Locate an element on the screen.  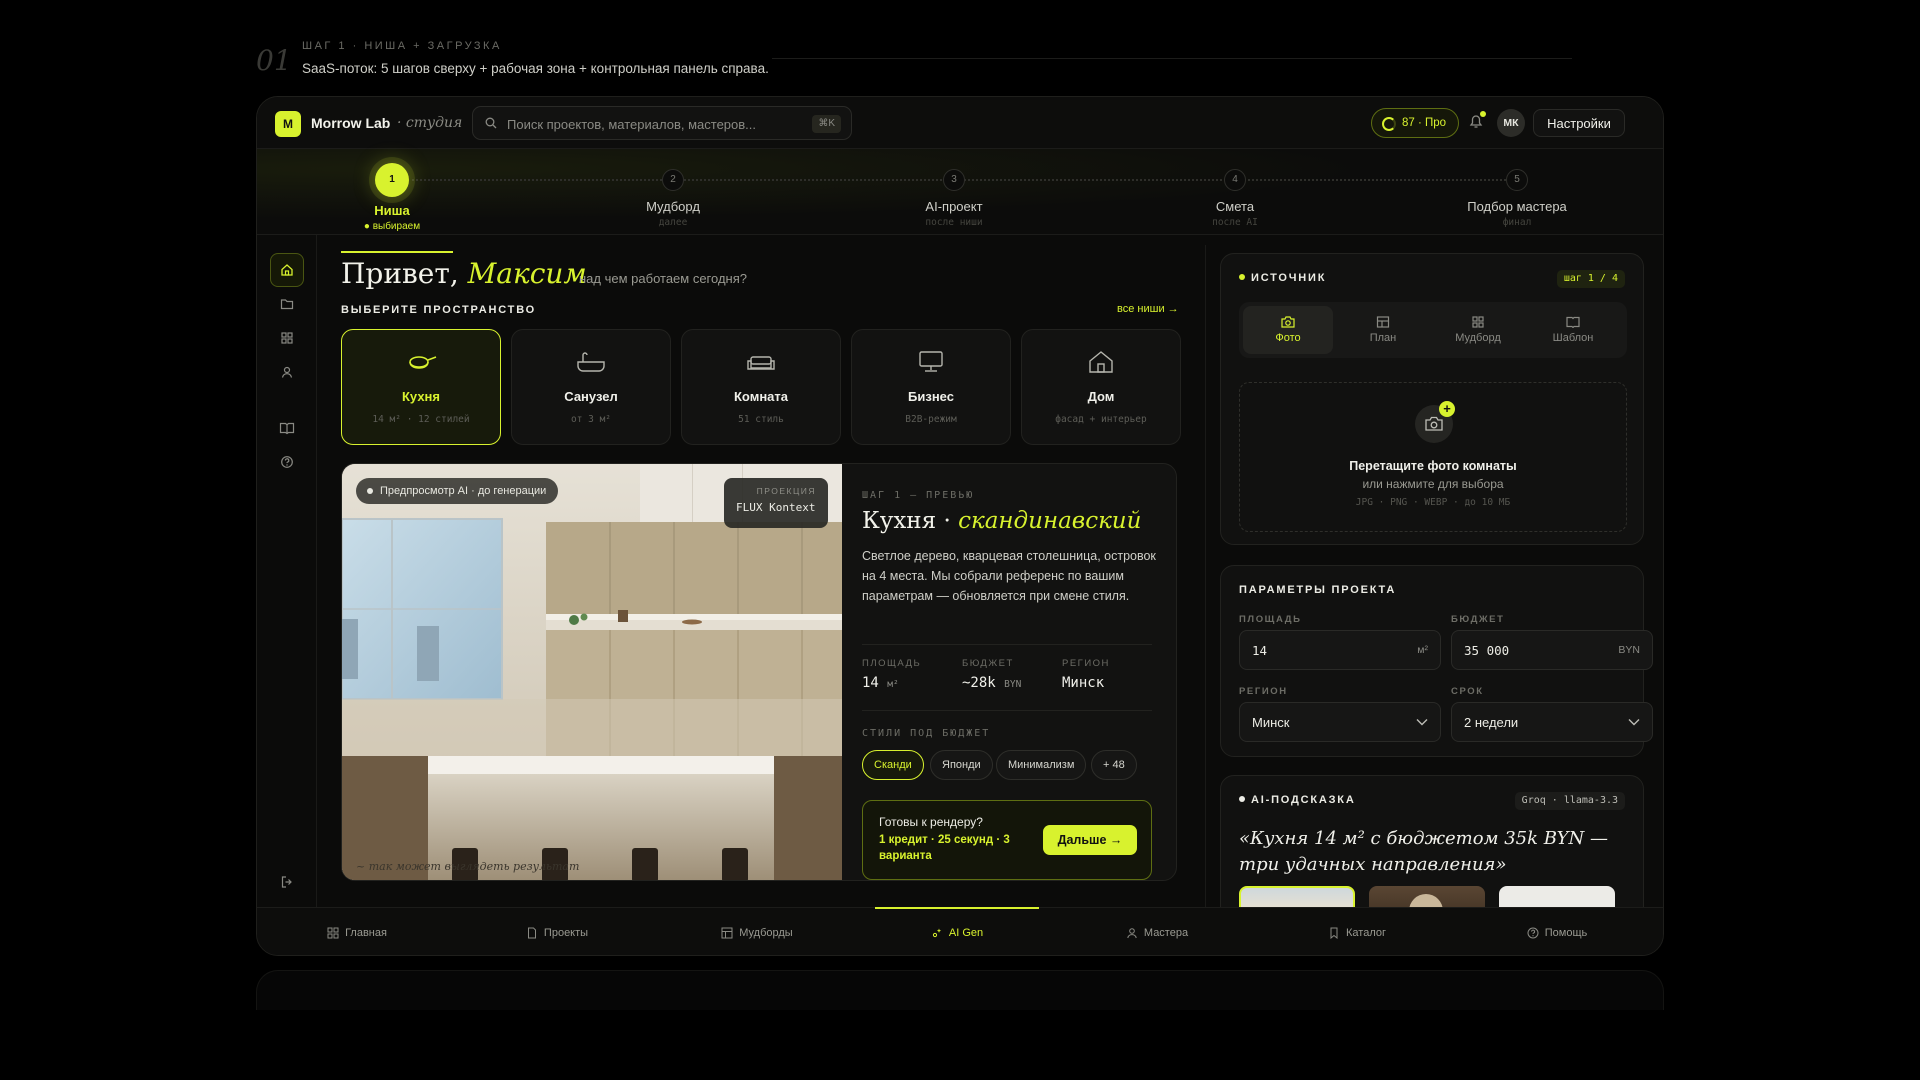
notifications-button is located at coordinates (1477, 122).